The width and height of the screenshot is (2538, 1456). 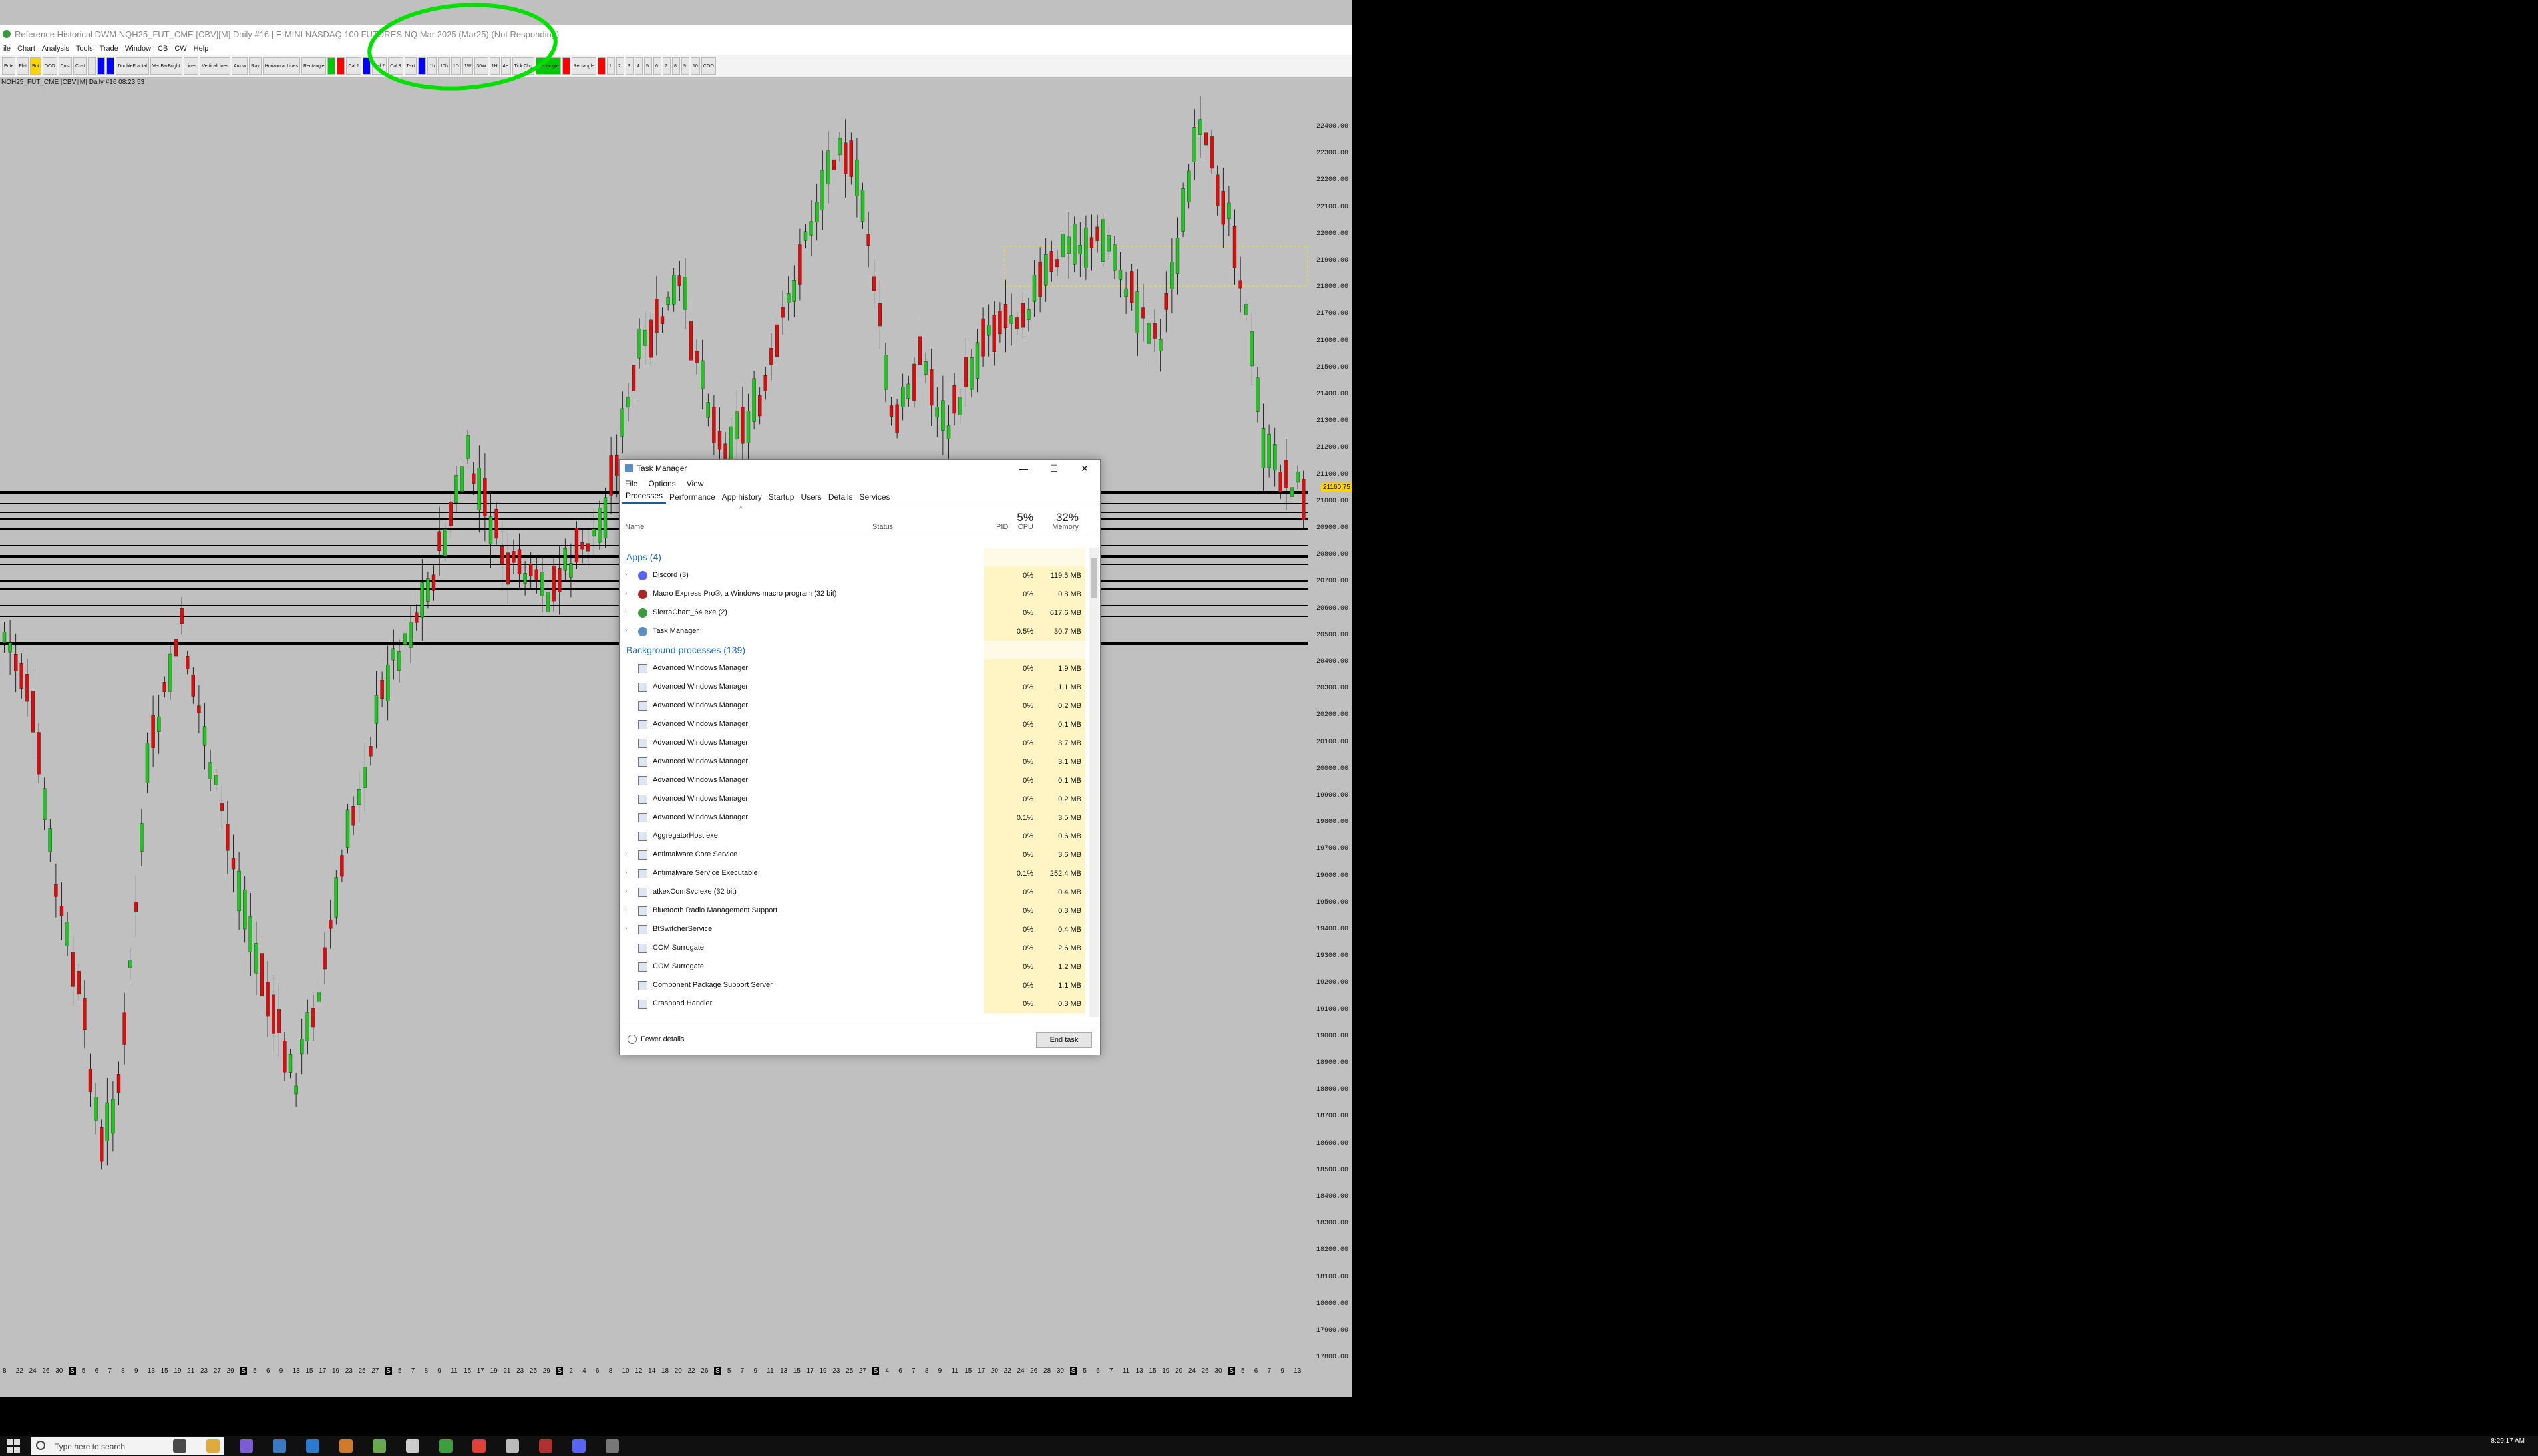 I want to click on sierra-menu-item: ile, so click(x=7, y=49).